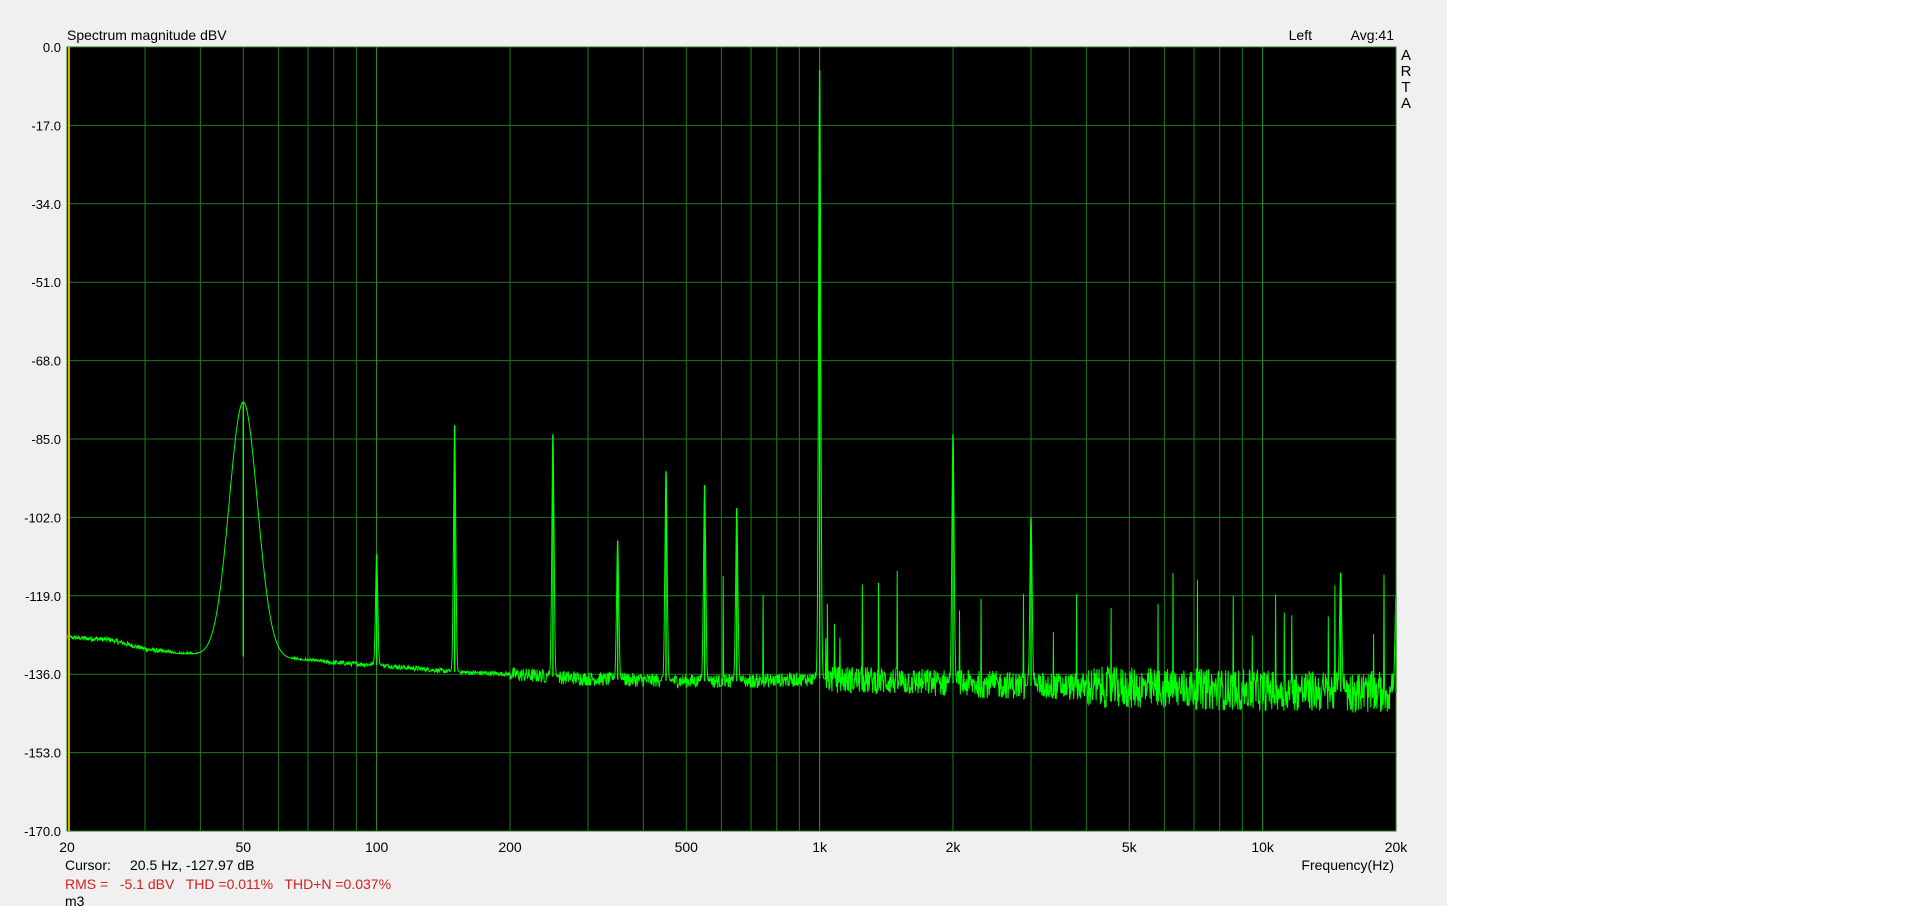  Describe the element at coordinates (228, 884) in the screenshot. I see `distortion-stats: RMS = -5.1 dBV THD =0.011% THD+N =0.037%` at that location.